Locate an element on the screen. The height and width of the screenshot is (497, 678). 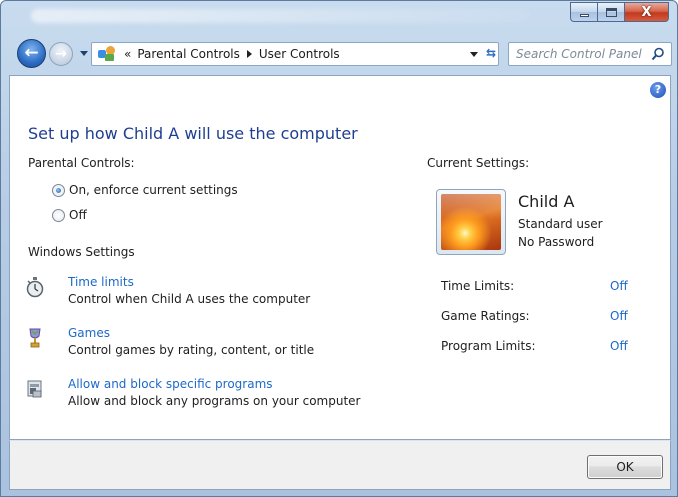
close-button: X is located at coordinates (646, 12).